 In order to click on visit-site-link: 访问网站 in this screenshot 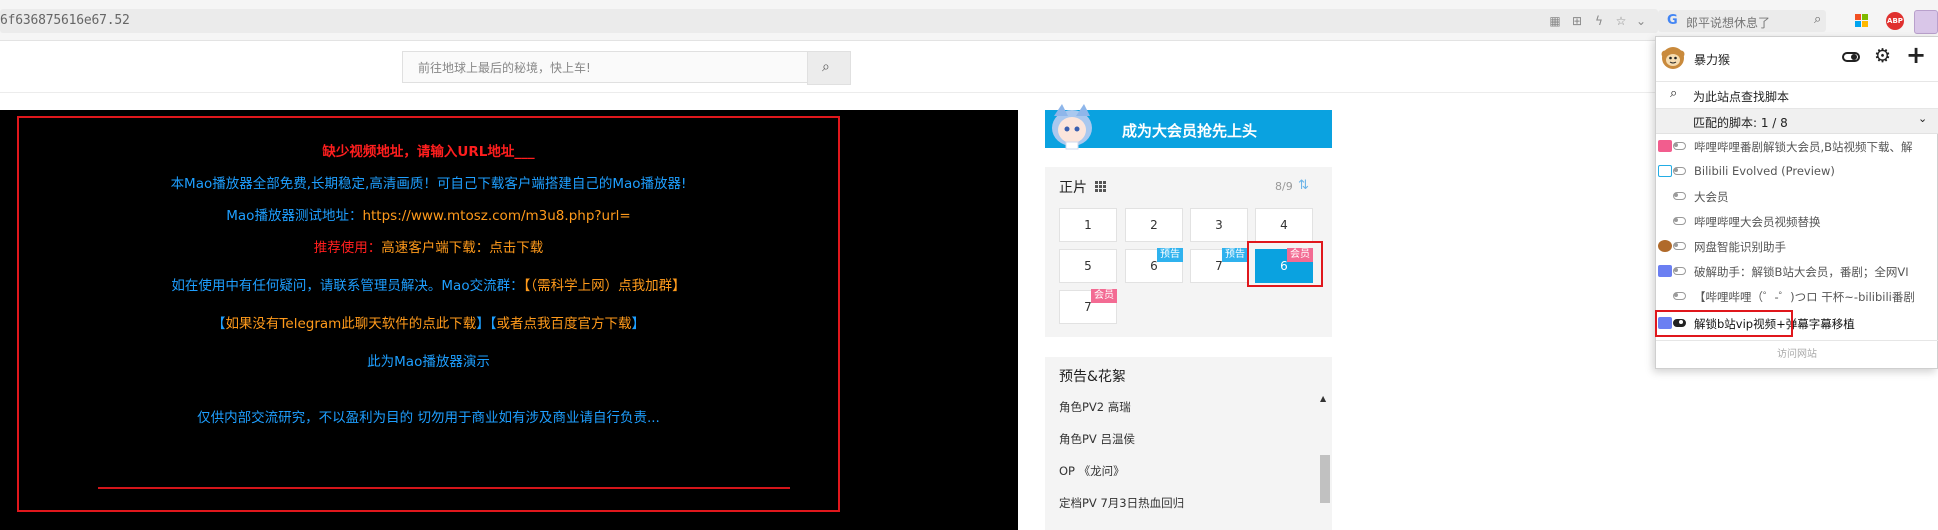, I will do `click(1797, 354)`.